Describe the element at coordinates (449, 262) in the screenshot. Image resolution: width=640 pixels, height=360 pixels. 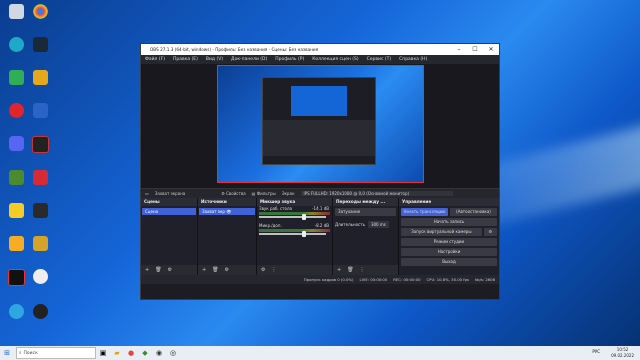
I see `exit-button: Выход` at that location.